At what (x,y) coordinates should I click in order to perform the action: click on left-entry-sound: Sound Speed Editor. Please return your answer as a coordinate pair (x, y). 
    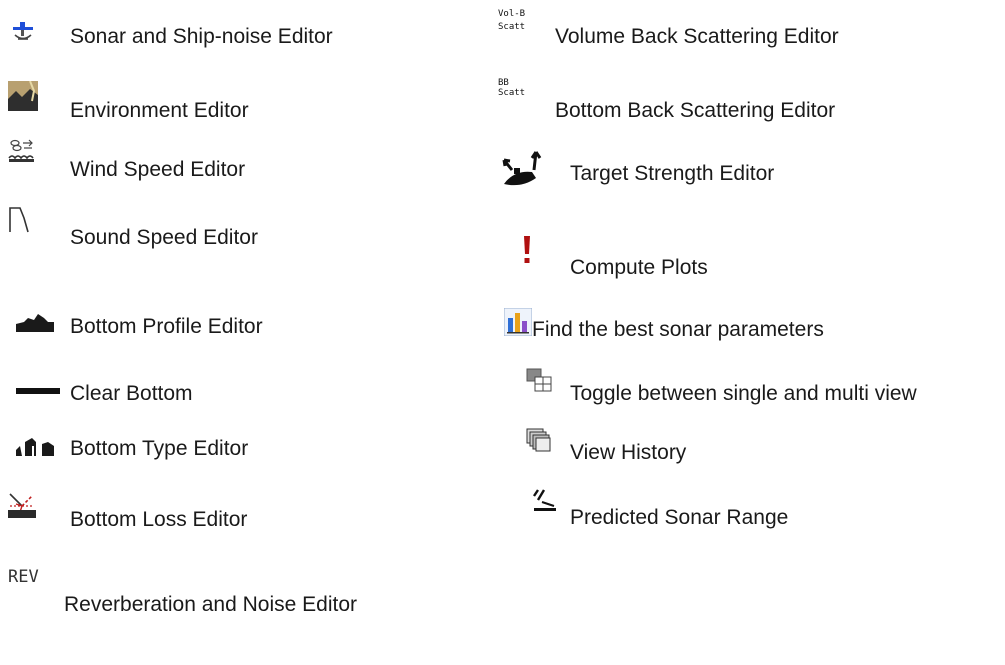
    Looking at the image, I should click on (235, 226).